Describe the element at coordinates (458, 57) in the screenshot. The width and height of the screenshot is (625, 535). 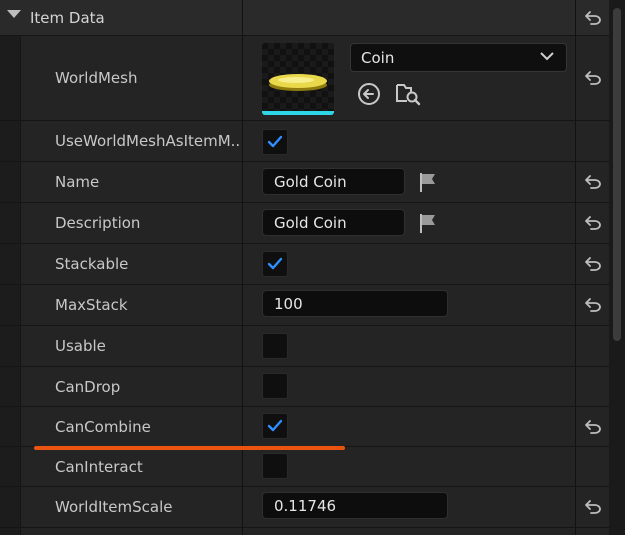
I see `mesh-asset-combobox: Coin` at that location.